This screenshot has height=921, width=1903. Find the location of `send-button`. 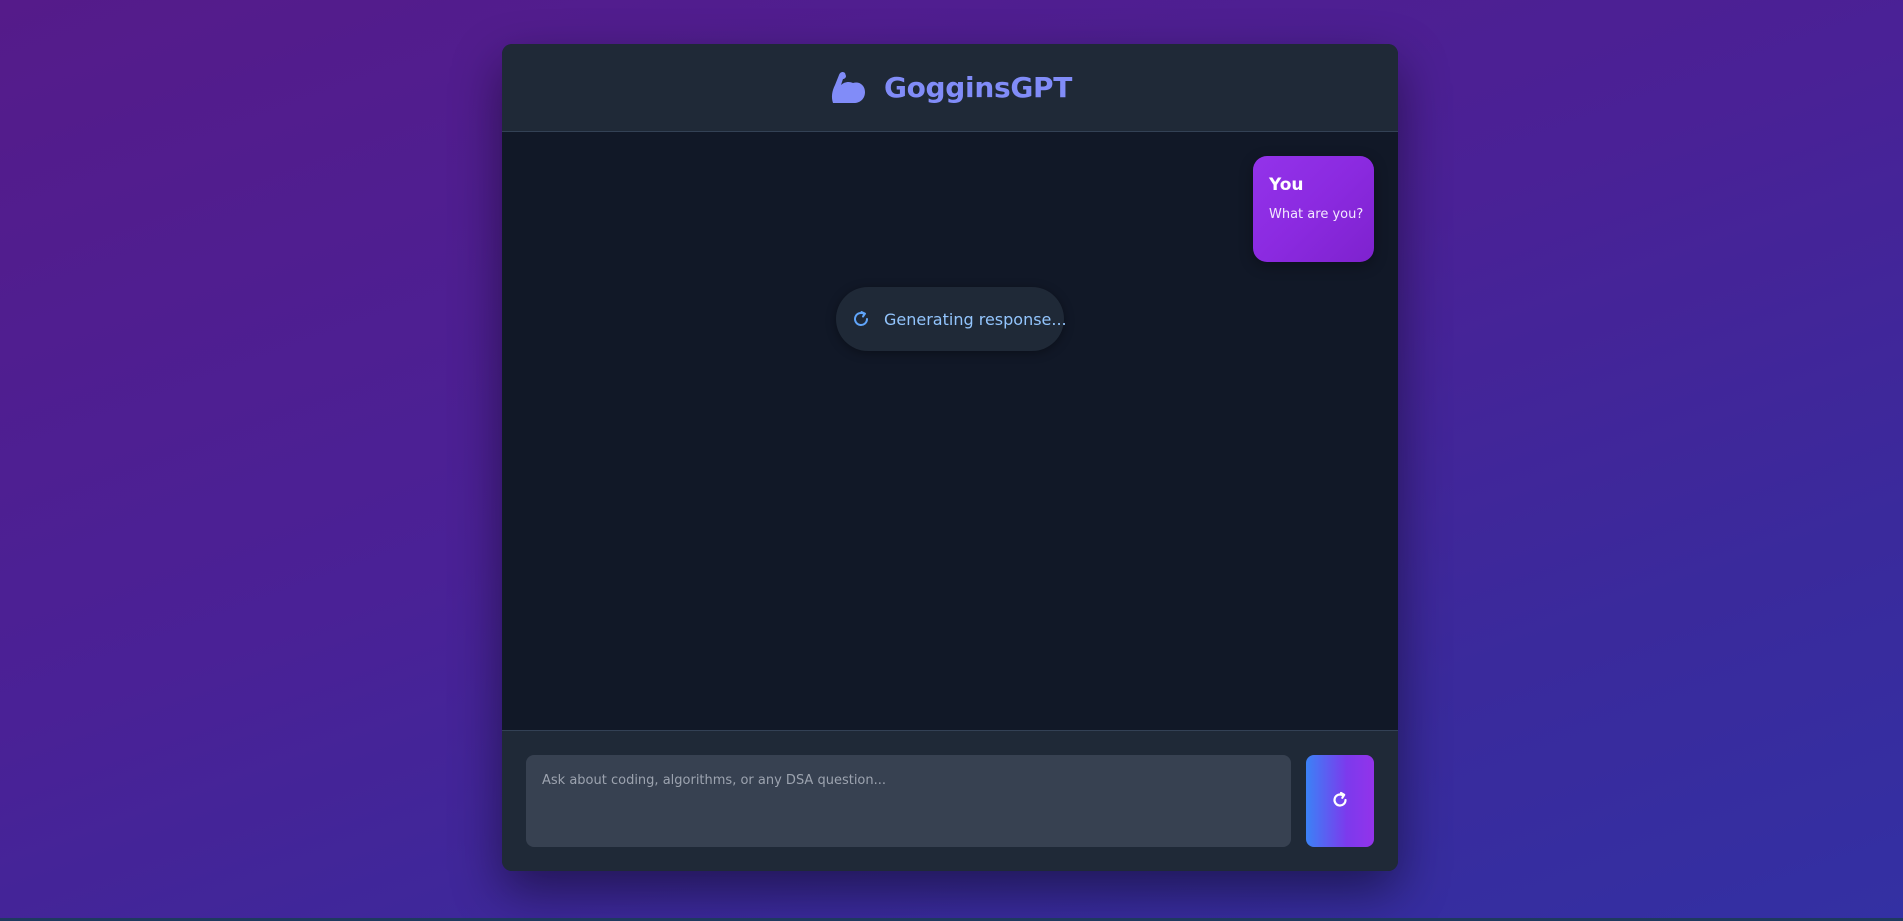

send-button is located at coordinates (1340, 801).